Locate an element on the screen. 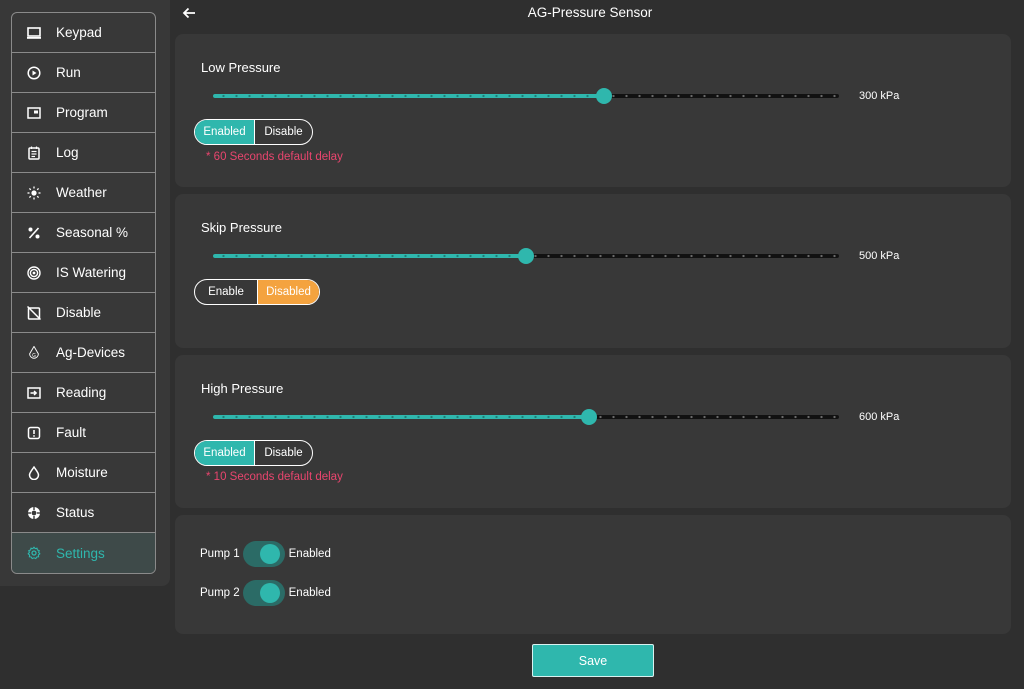 This screenshot has width=1024, height=689. low-pressure-slider is located at coordinates (526, 96).